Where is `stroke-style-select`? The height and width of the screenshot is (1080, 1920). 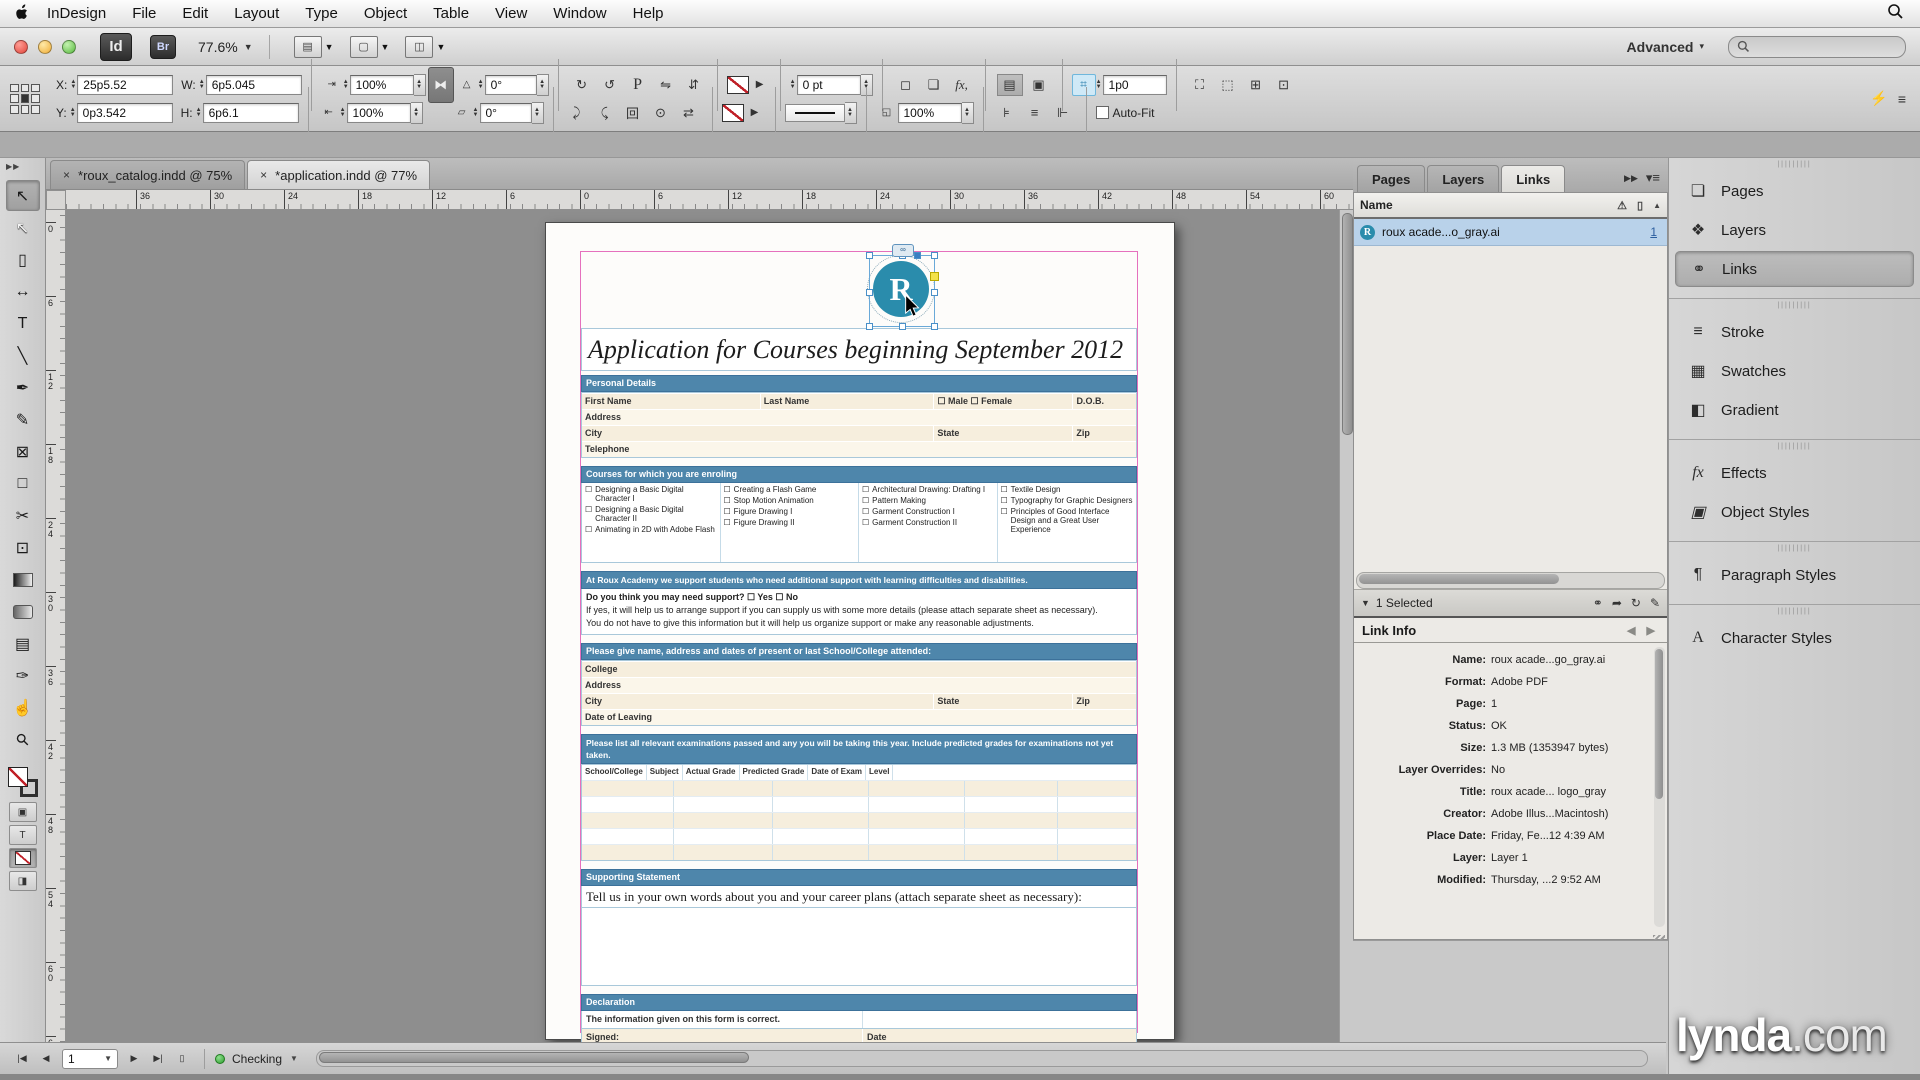
stroke-style-select is located at coordinates (814, 112).